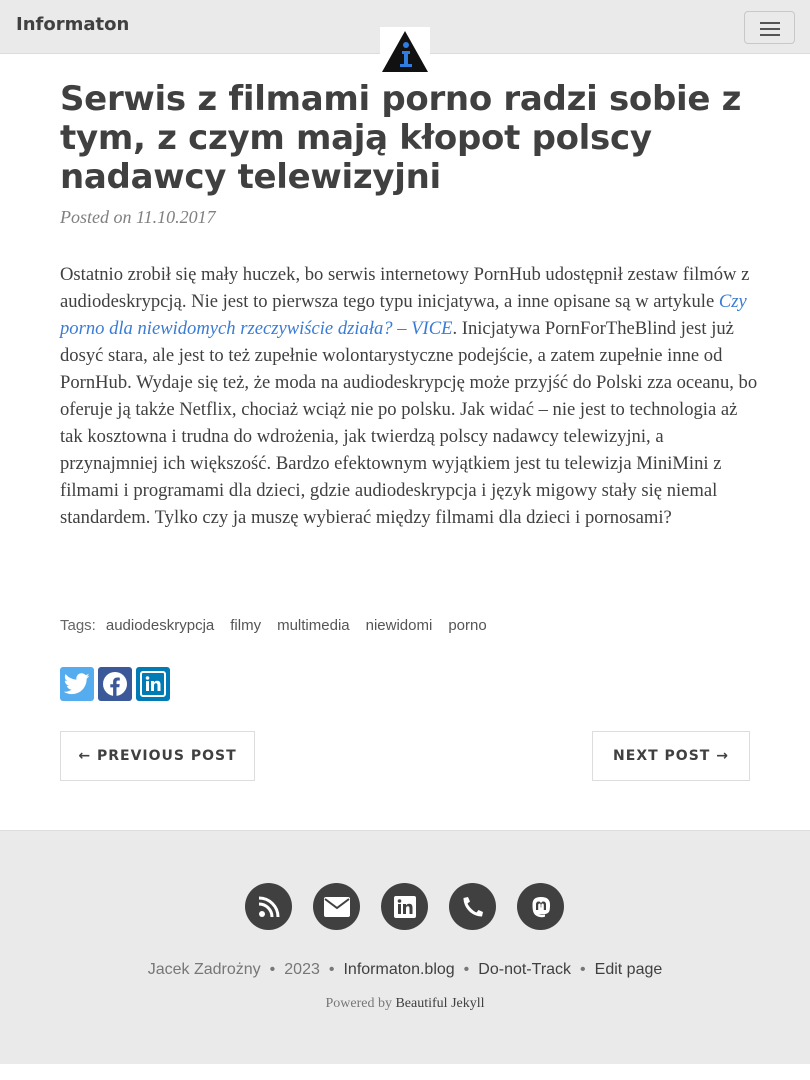 The image size is (810, 1080). Describe the element at coordinates (358, 1003) in the screenshot. I see `powered-by-prefix: Powered by` at that location.